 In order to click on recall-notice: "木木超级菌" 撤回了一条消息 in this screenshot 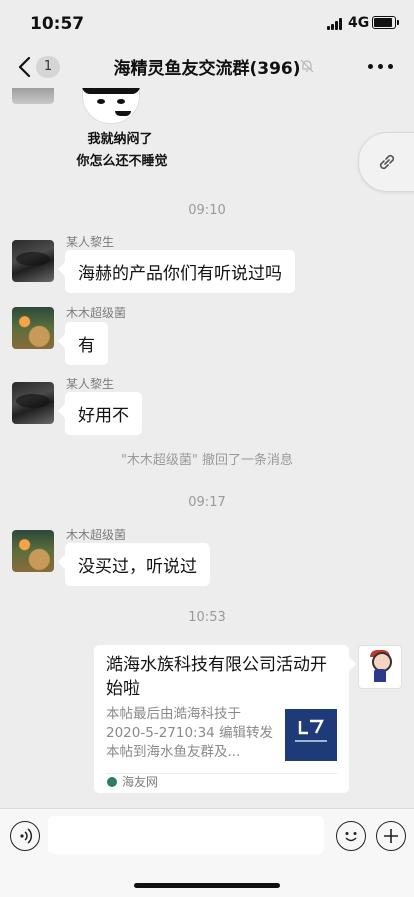, I will do `click(207, 460)`.